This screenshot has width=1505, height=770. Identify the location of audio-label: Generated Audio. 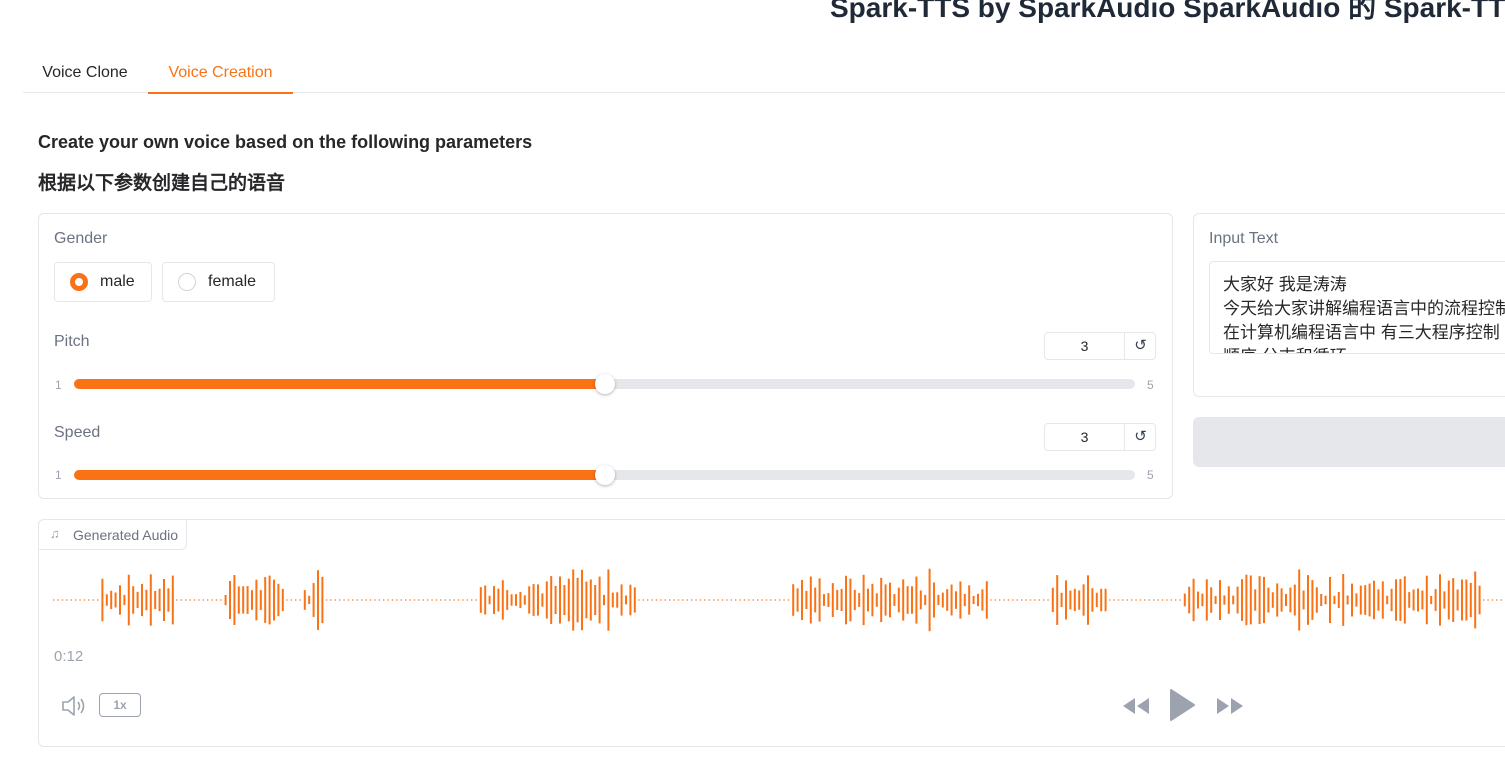
(126, 535).